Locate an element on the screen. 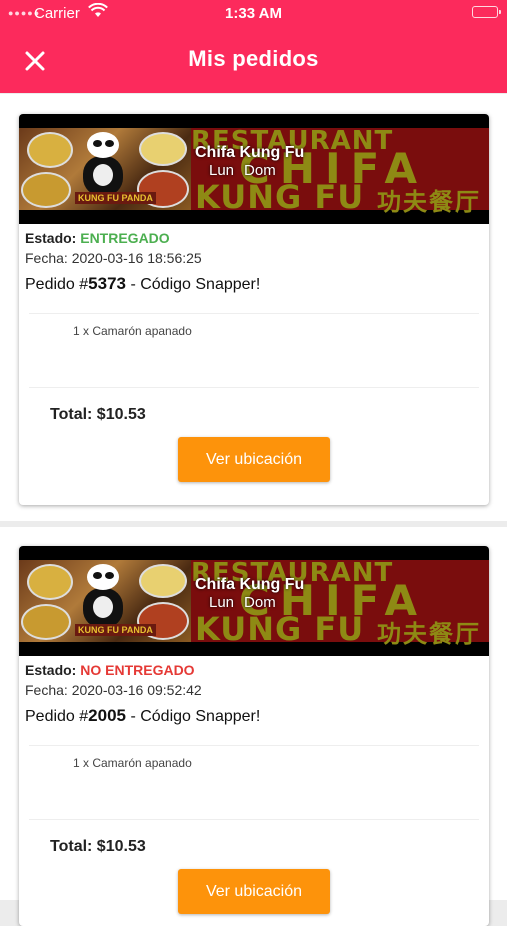 The image size is (507, 926). order-number-value: 2005 is located at coordinates (107, 715).